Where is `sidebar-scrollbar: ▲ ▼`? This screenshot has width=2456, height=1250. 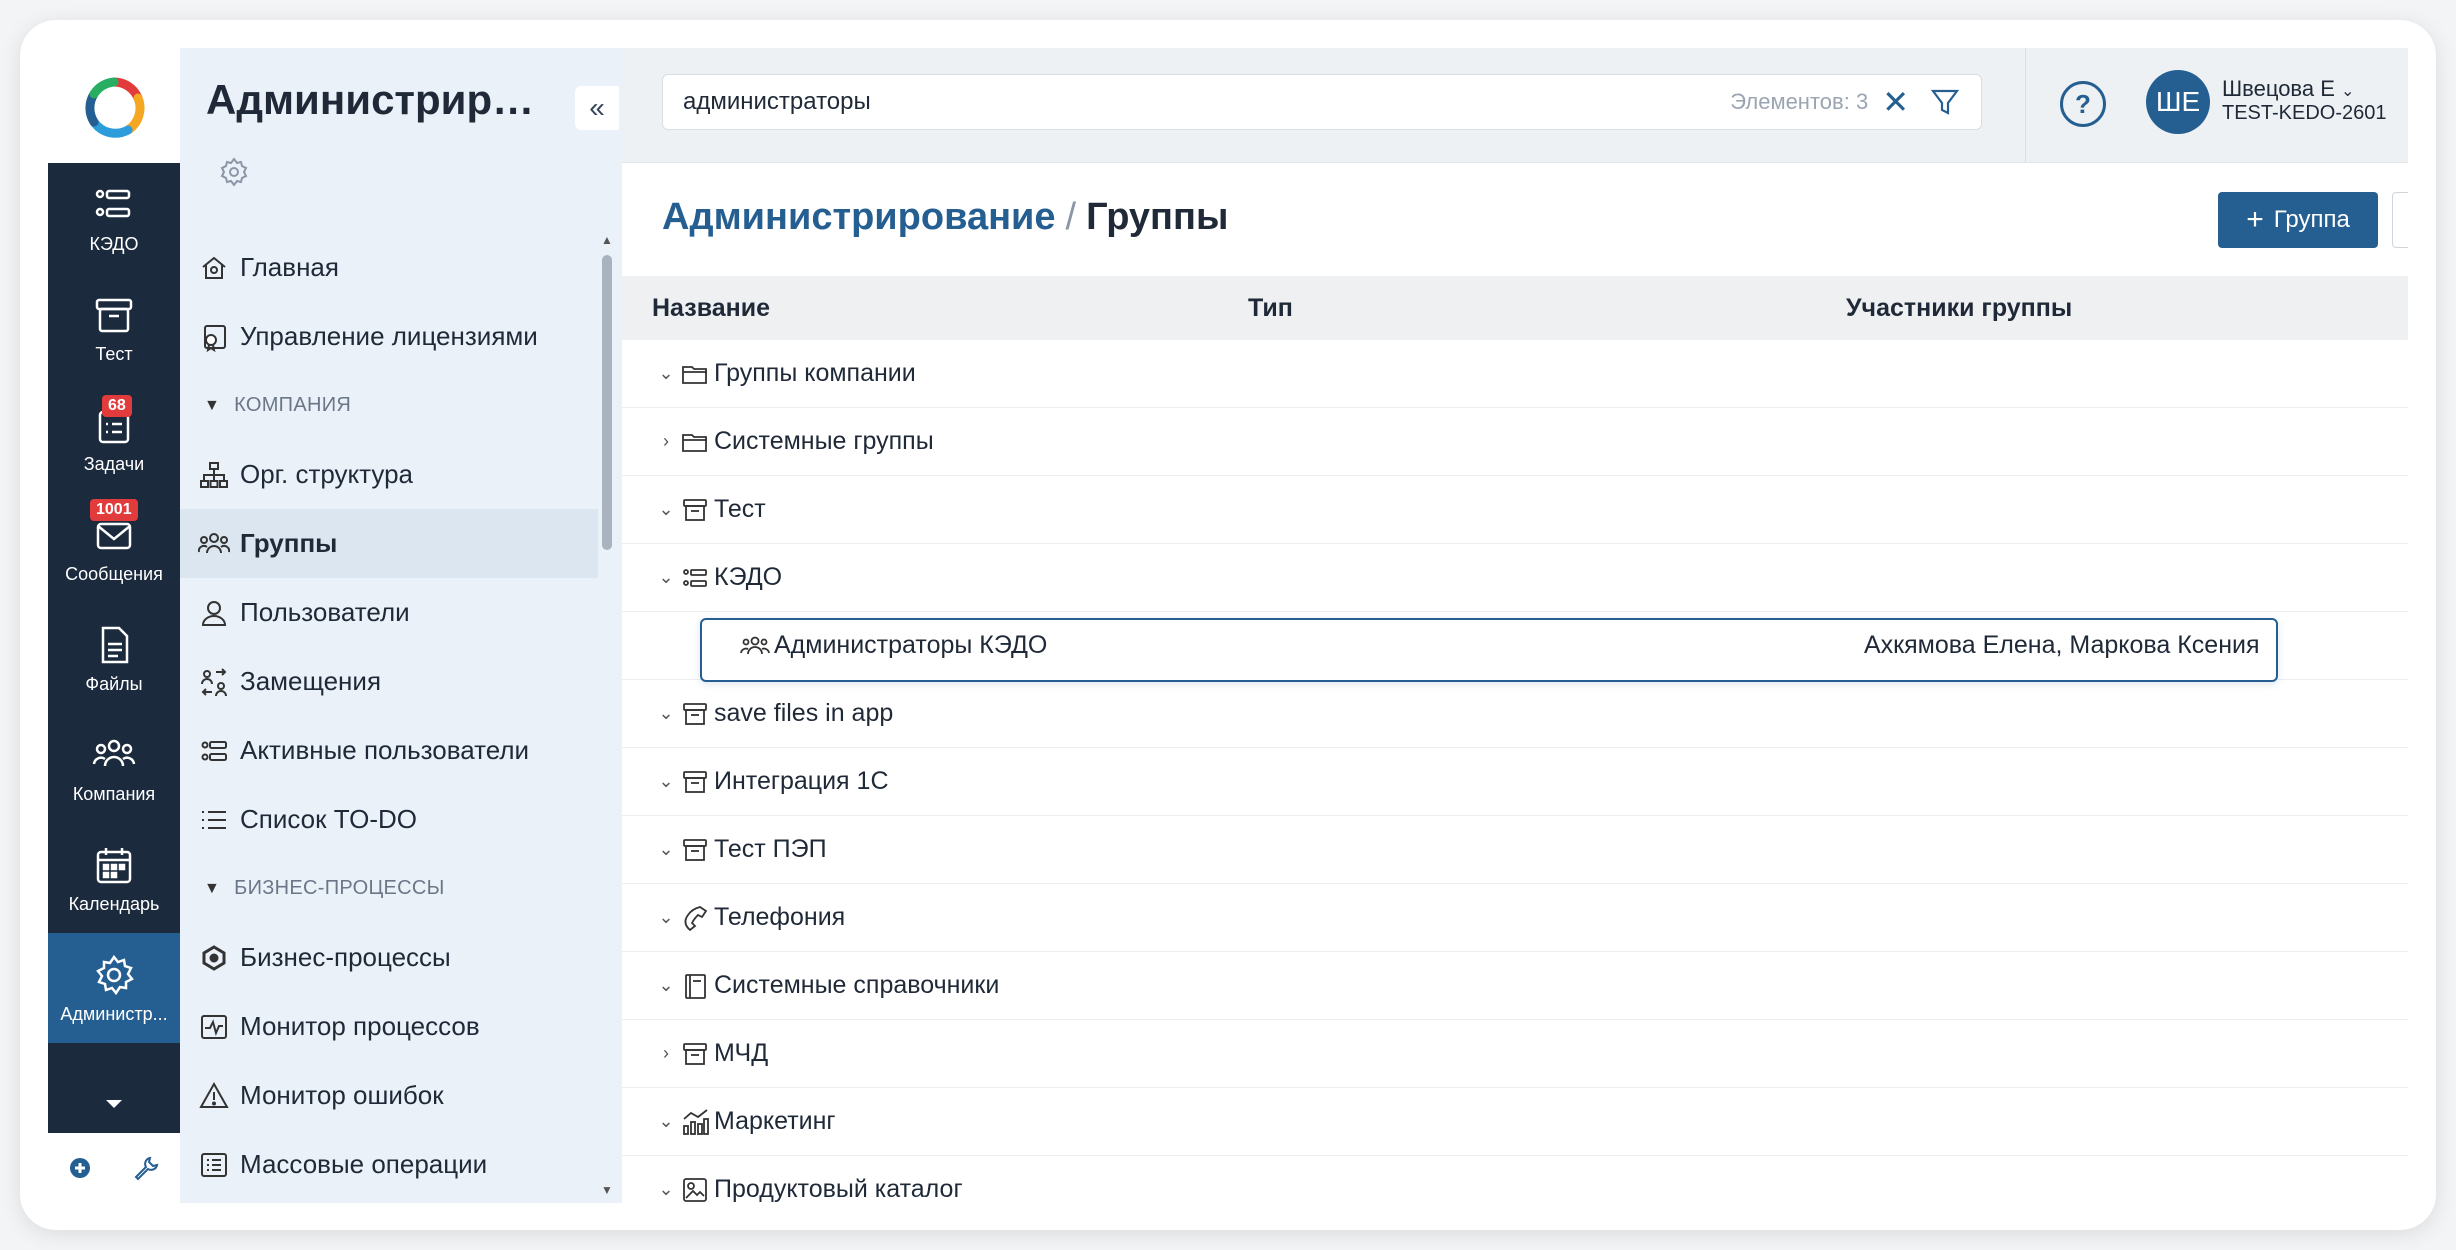
sidebar-scrollbar: ▲ ▼ is located at coordinates (607, 718).